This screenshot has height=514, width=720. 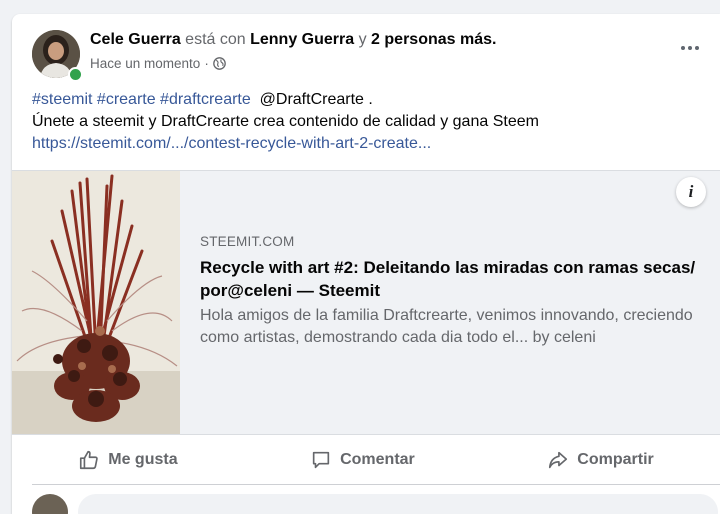 I want to click on like-button: Me gusta, so click(x=128, y=460).